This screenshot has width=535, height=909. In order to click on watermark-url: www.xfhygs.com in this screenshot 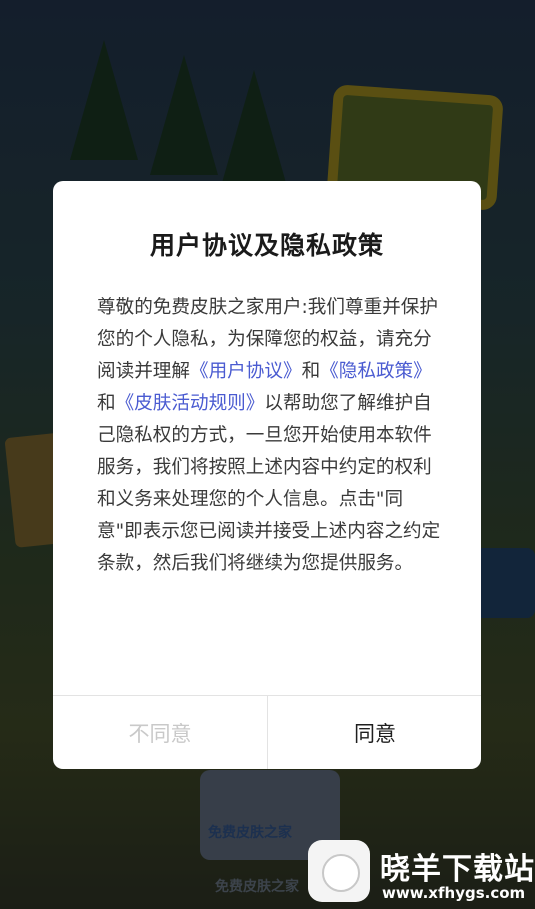, I will do `click(454, 893)`.